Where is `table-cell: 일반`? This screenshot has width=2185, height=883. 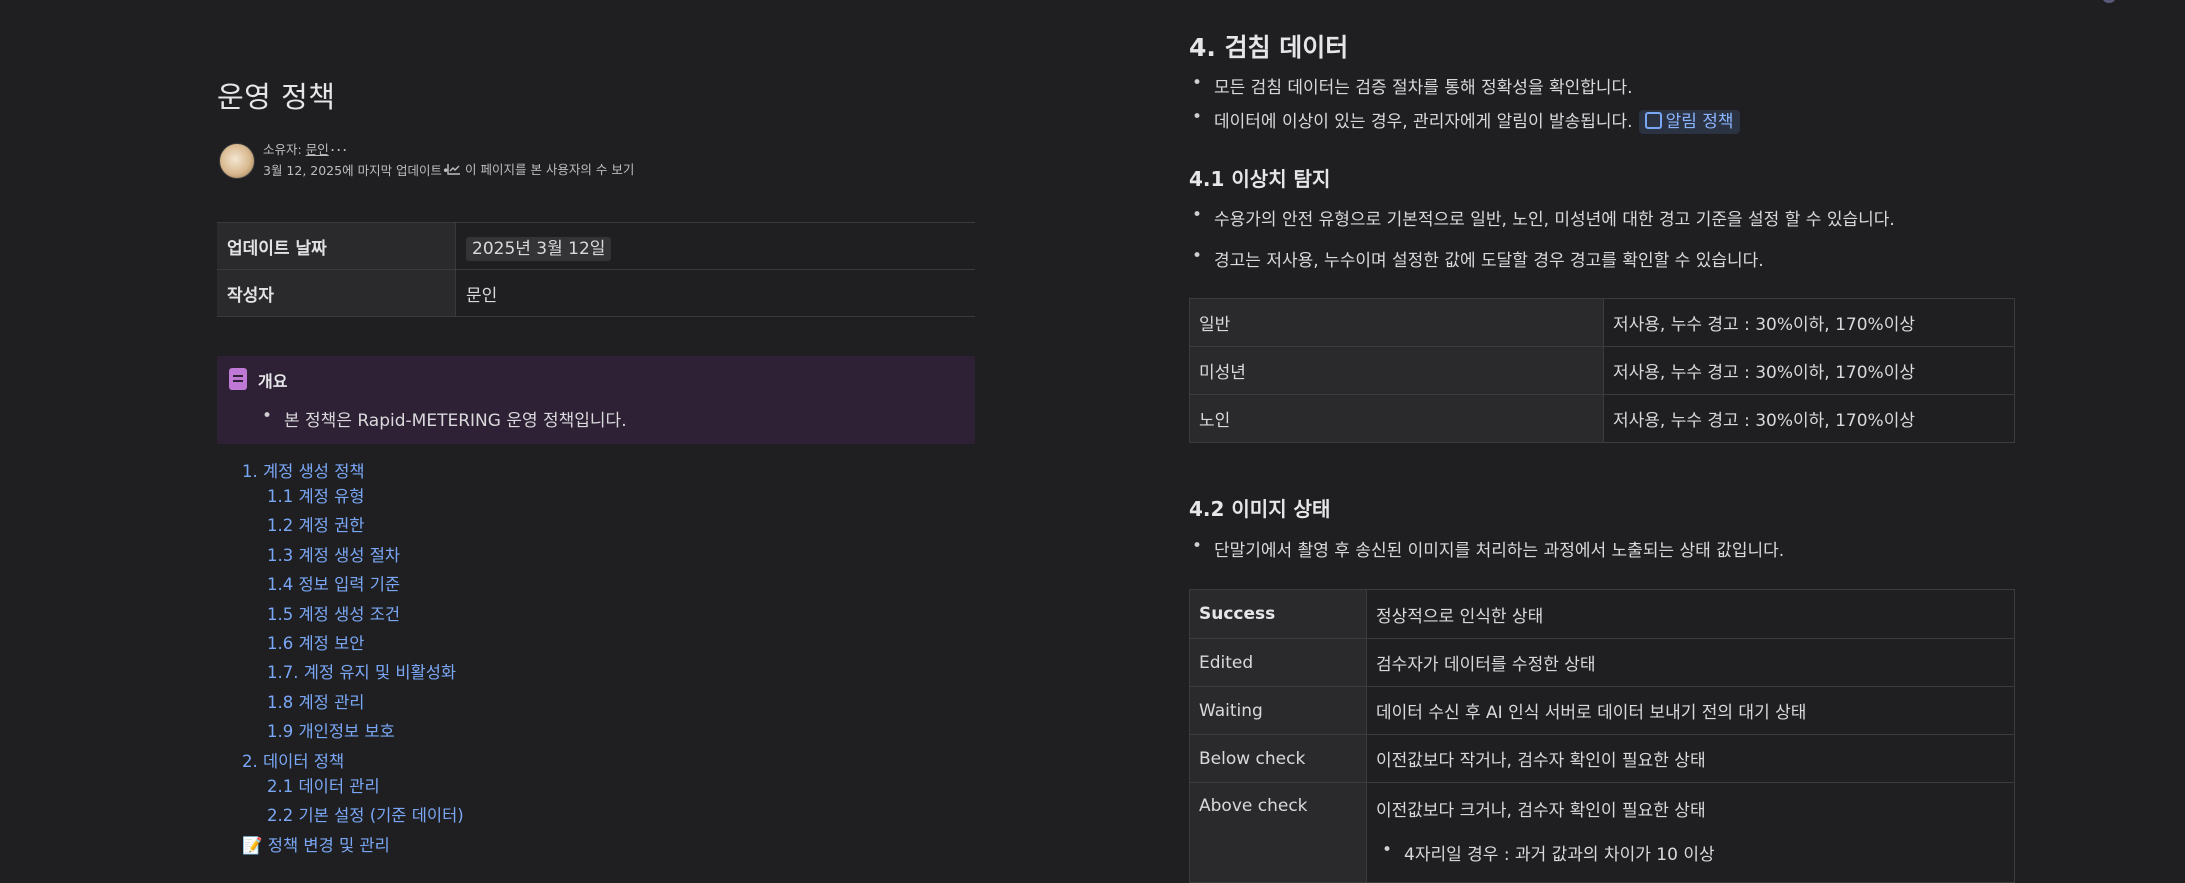
table-cell: 일반 is located at coordinates (1396, 322).